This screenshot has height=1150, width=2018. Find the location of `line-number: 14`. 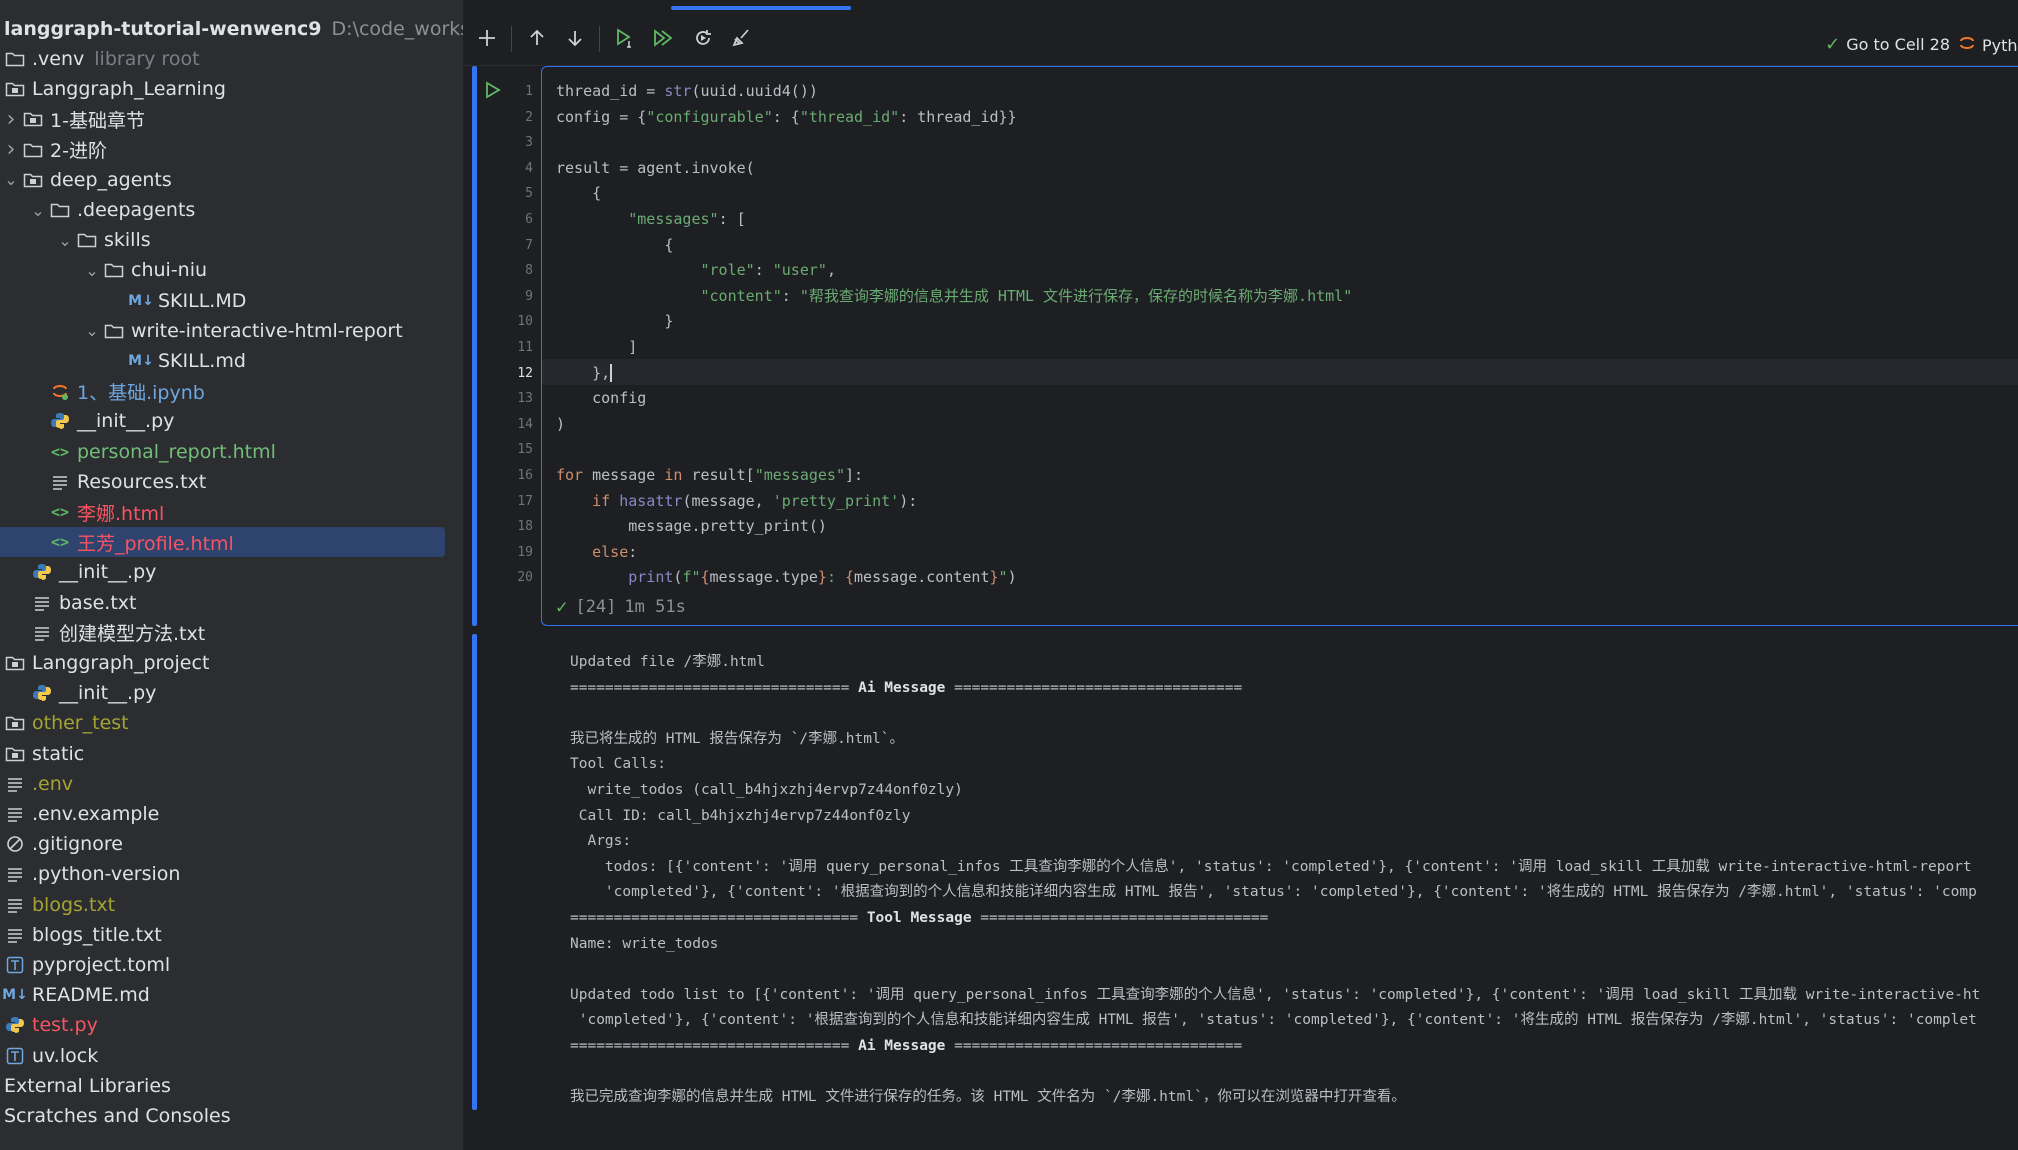

line-number: 14 is located at coordinates (525, 424).